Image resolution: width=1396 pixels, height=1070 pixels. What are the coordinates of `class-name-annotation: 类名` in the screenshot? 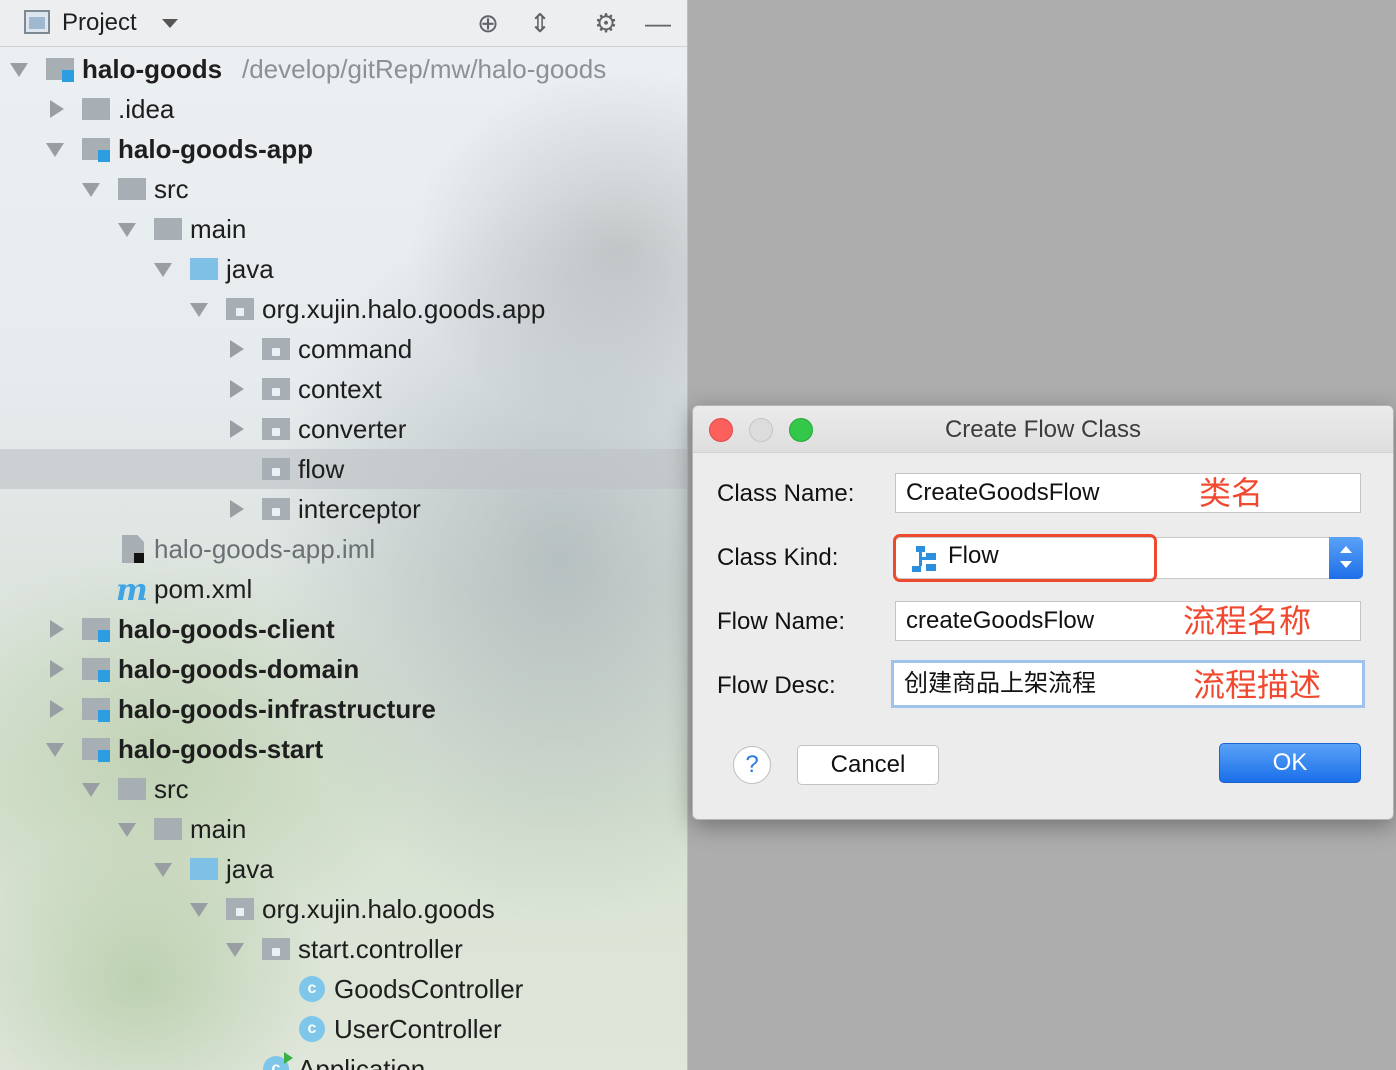 It's located at (1231, 493).